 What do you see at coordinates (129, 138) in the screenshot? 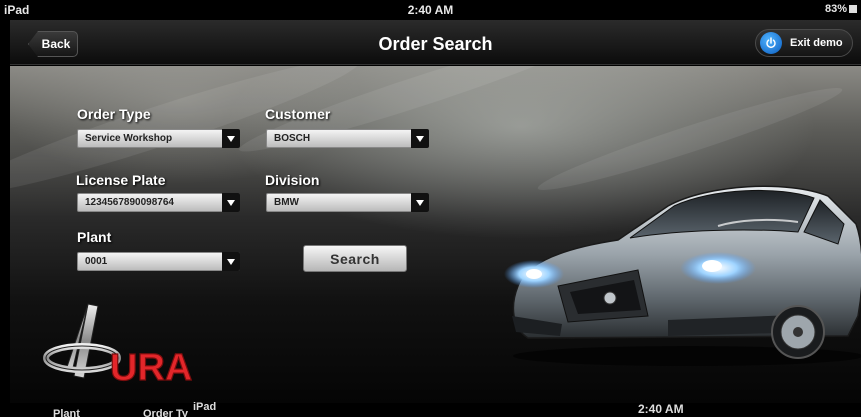
I see `order-type-value: Service Workshop` at bounding box center [129, 138].